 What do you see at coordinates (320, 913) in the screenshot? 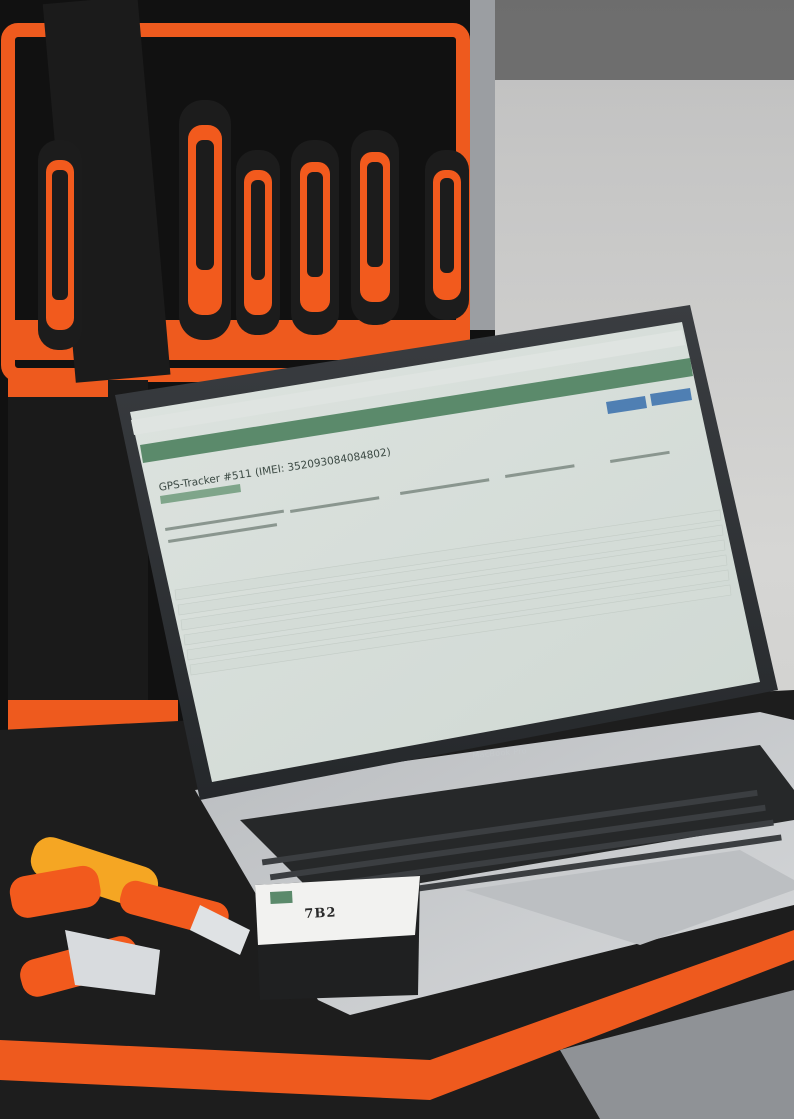
I see `device-label-code: 7B2` at bounding box center [320, 913].